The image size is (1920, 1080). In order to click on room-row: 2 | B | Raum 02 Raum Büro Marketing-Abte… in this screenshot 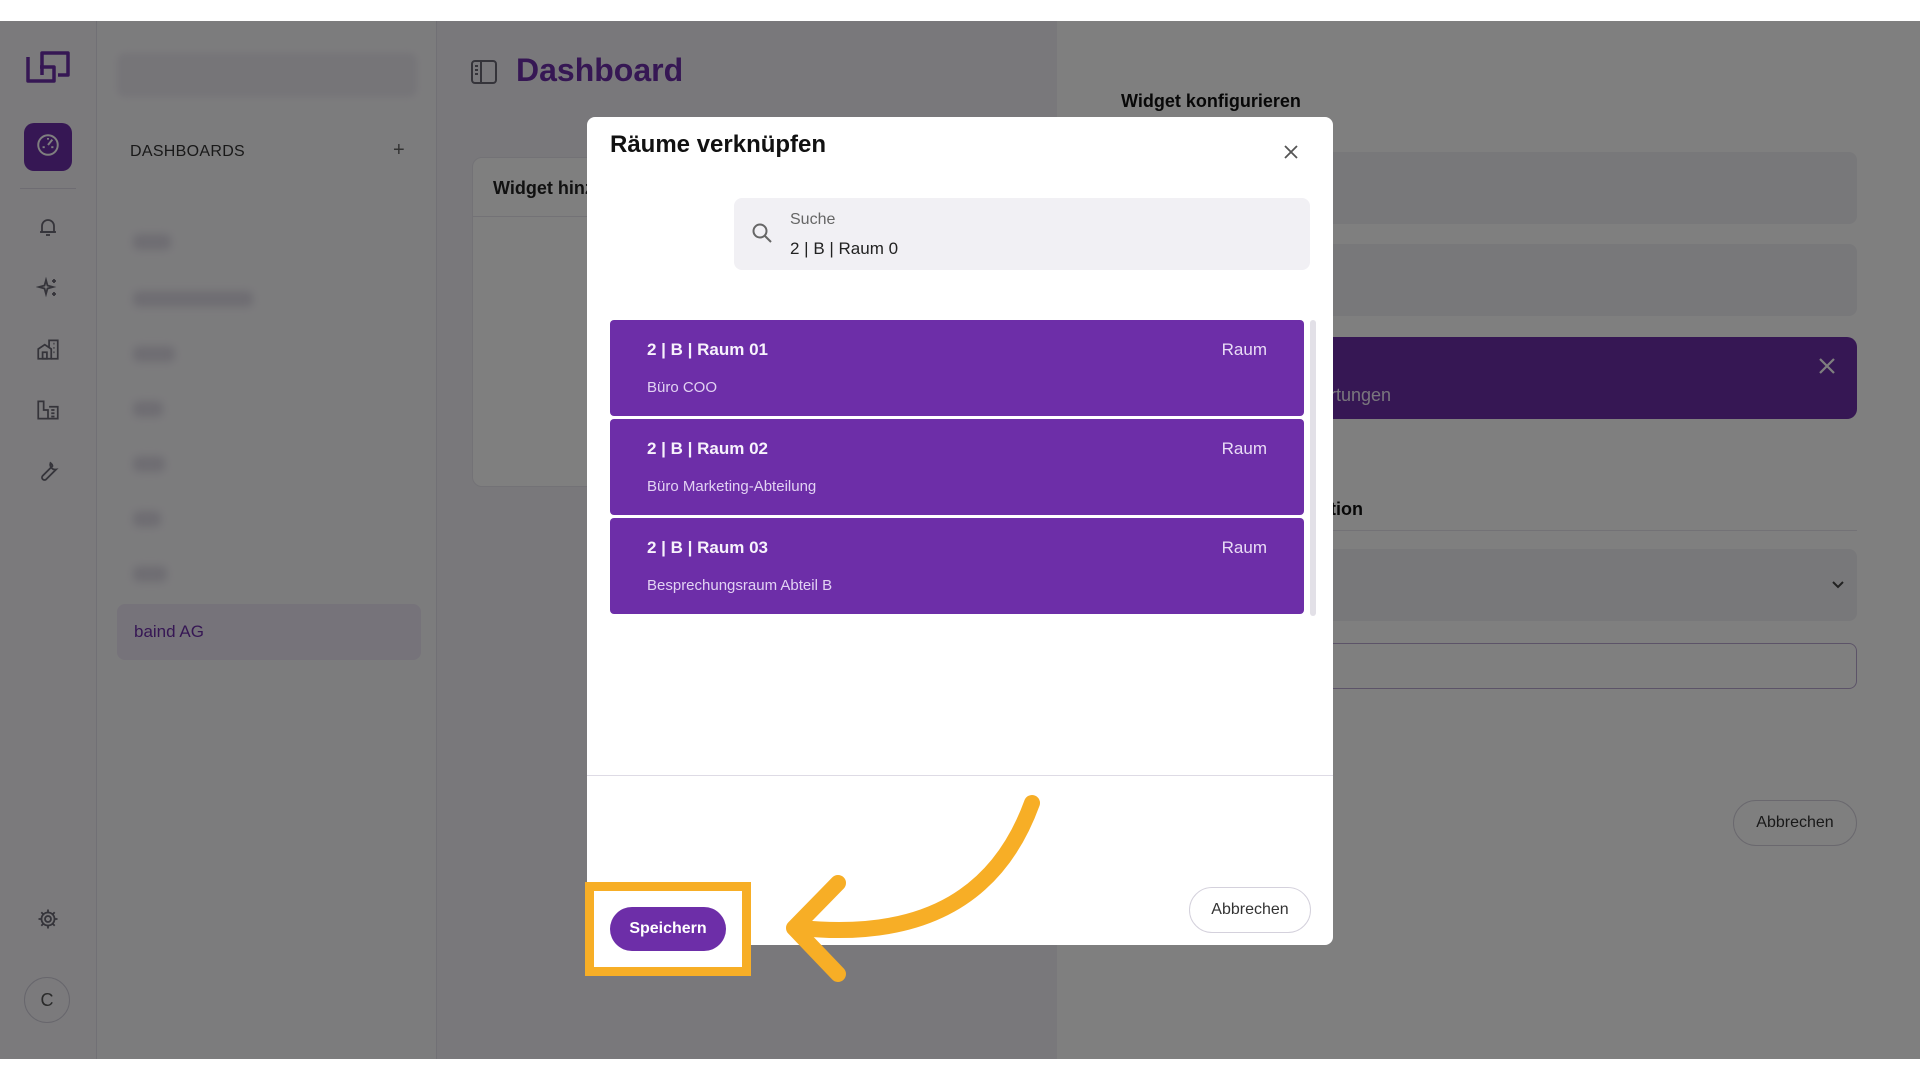, I will do `click(957, 467)`.